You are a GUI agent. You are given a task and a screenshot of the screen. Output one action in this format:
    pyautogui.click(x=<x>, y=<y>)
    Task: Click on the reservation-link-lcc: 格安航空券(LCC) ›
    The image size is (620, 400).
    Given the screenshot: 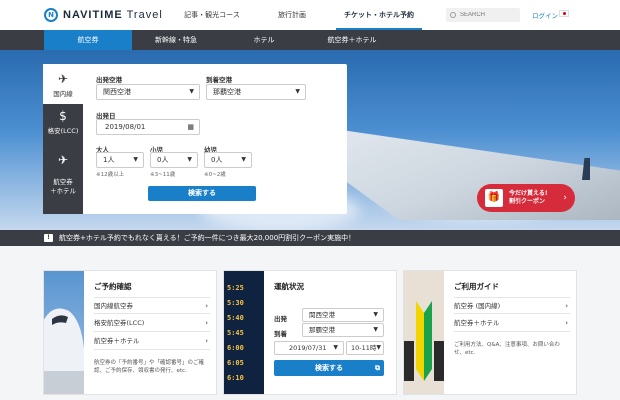 What is the action you would take?
    pyautogui.click(x=152, y=323)
    